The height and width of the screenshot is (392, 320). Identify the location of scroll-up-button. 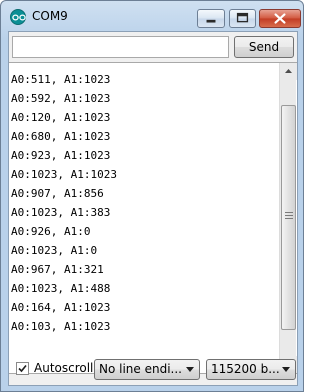
(288, 71).